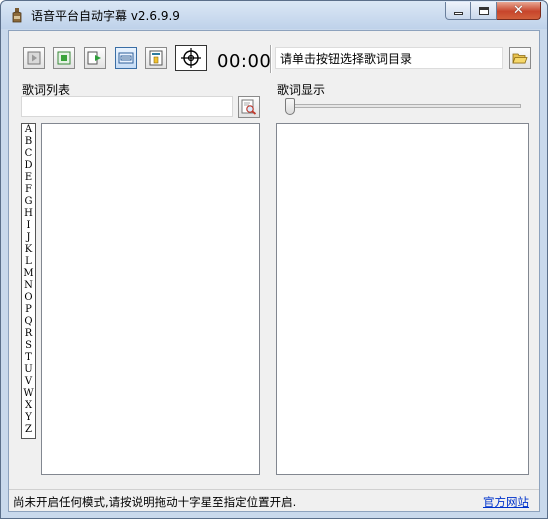  Describe the element at coordinates (28, 358) in the screenshot. I see `alphabet-letter: T` at that location.